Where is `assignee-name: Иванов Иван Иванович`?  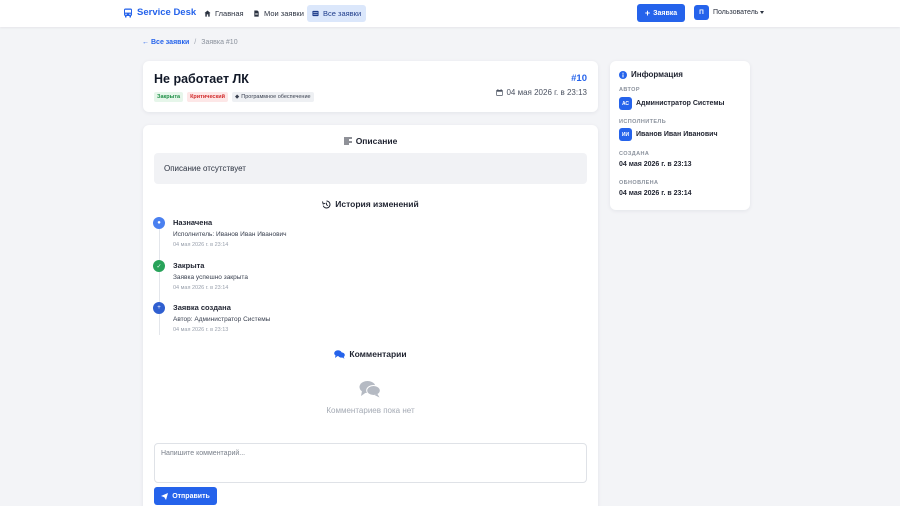 assignee-name: Иванов Иван Иванович is located at coordinates (677, 134).